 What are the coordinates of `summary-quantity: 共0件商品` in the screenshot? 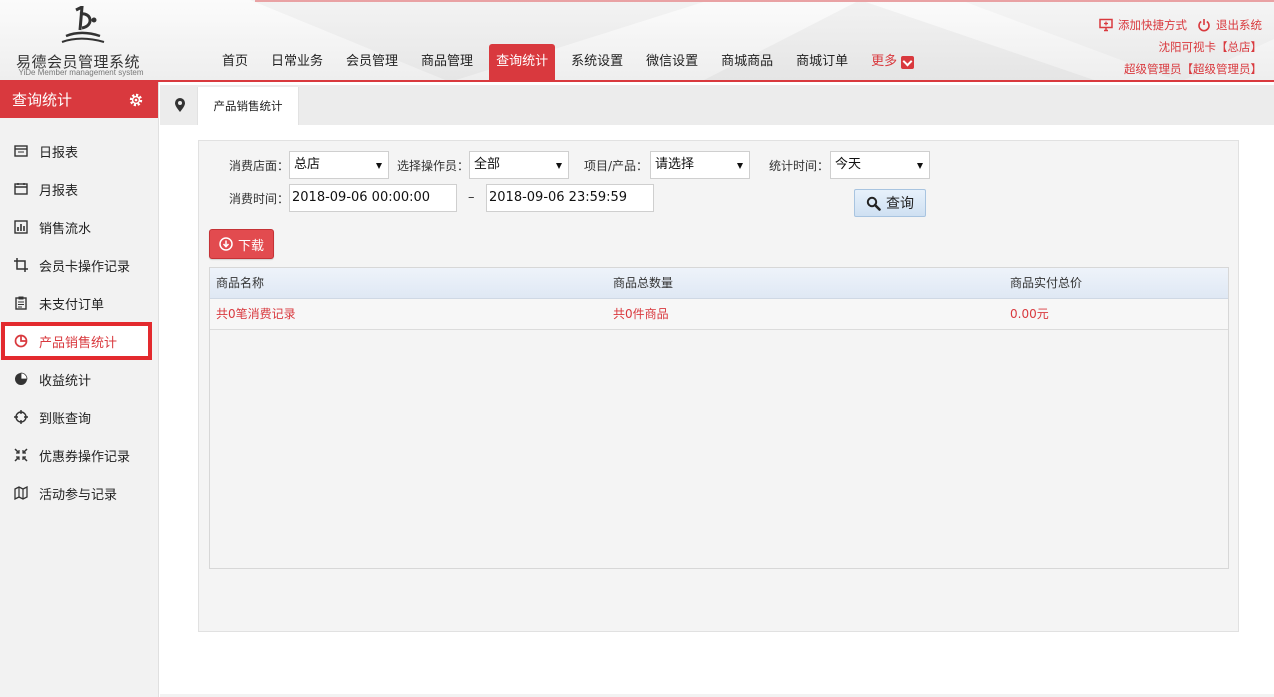 It's located at (641, 314).